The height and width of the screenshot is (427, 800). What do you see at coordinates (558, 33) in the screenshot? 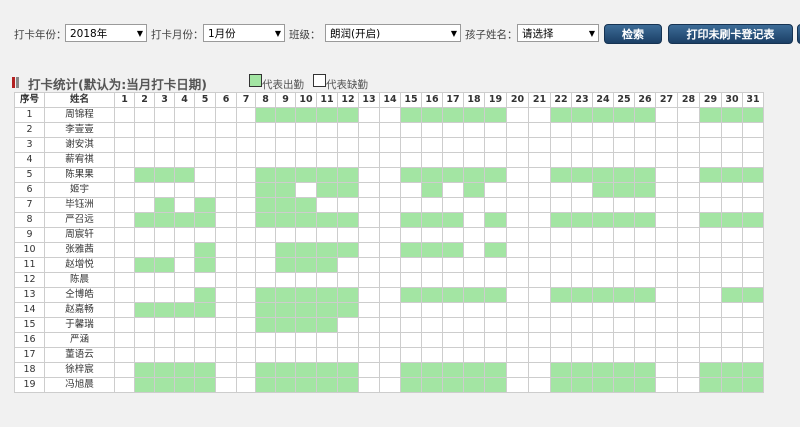
I see `child-select: 请选择 ▼` at bounding box center [558, 33].